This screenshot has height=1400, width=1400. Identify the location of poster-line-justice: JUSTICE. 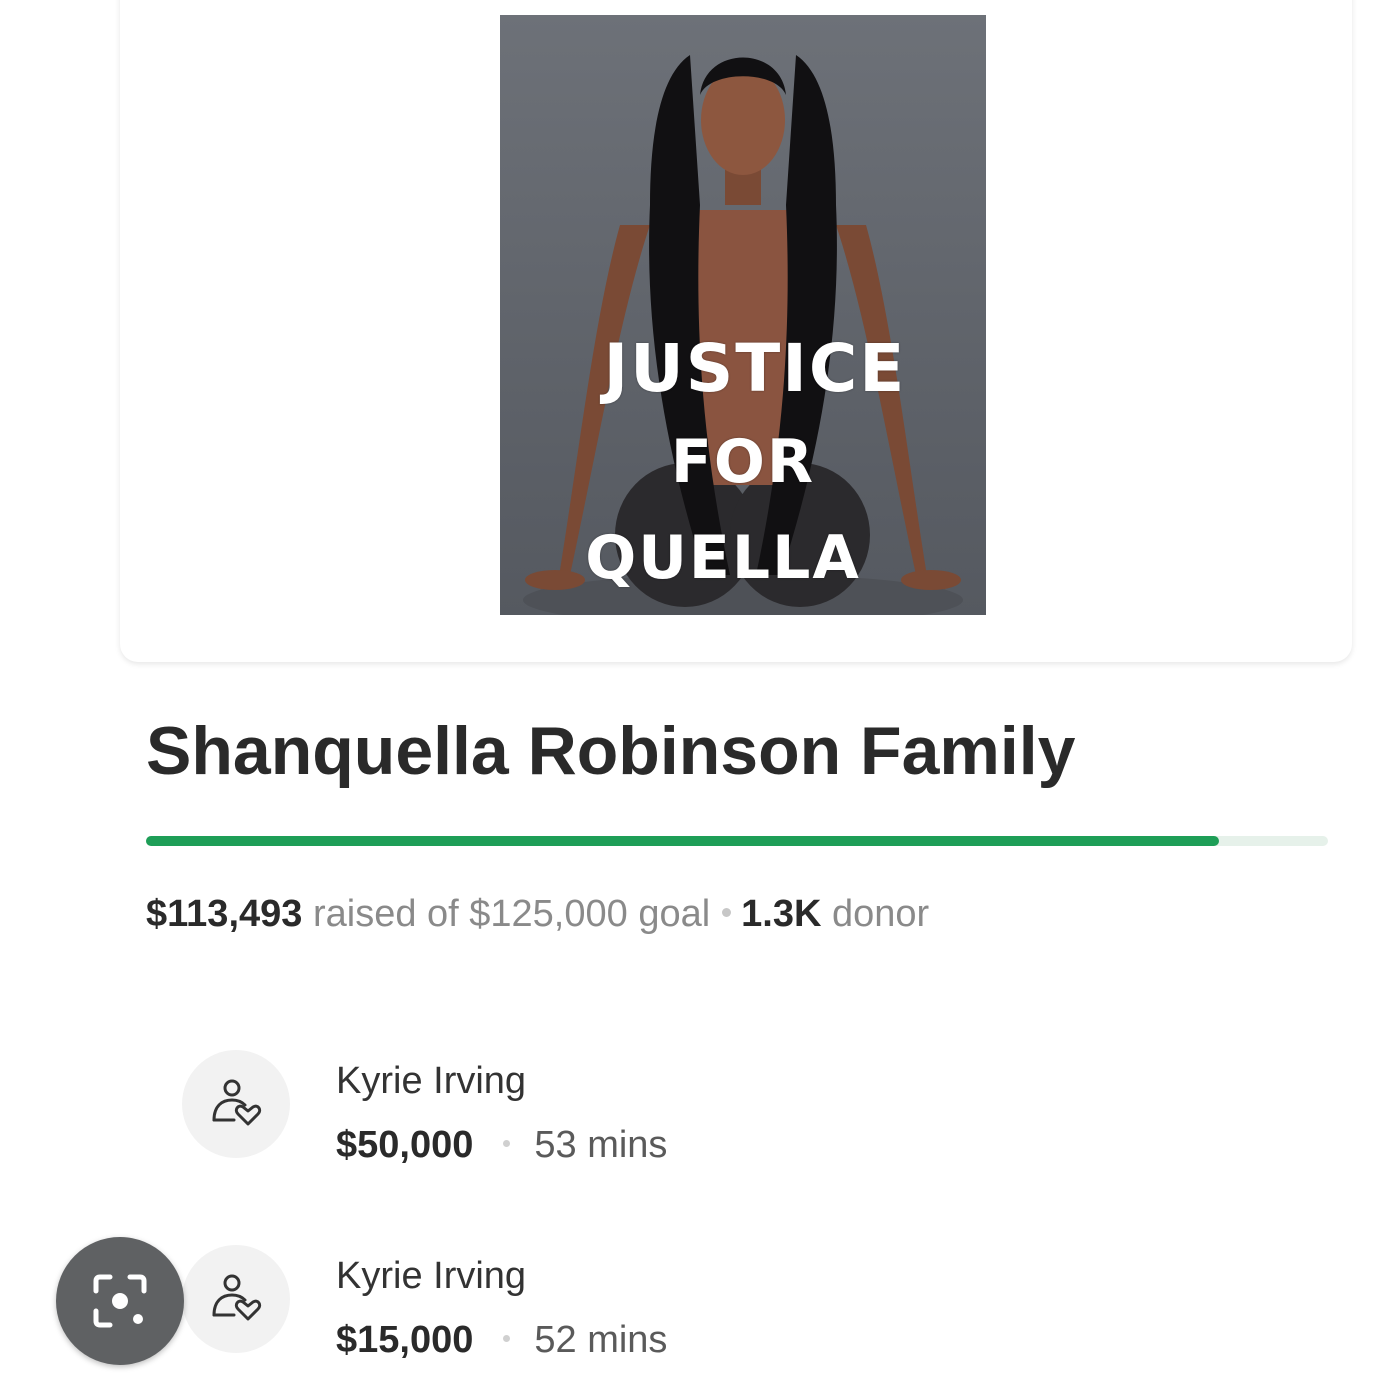
(755, 368).